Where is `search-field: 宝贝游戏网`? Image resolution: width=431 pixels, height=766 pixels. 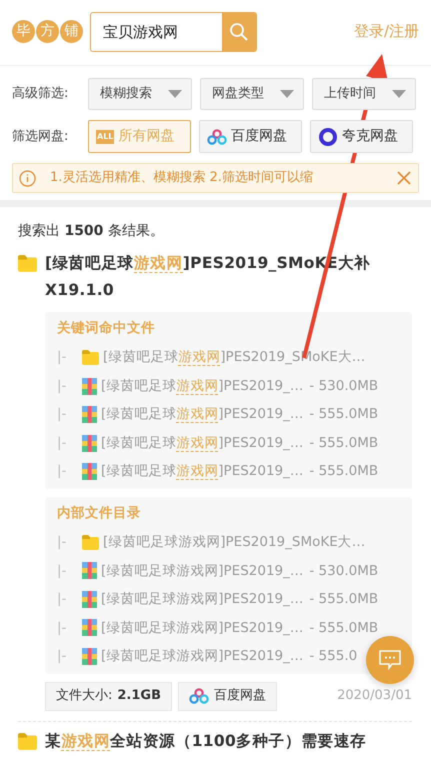
search-field: 宝贝游戏网 is located at coordinates (173, 32).